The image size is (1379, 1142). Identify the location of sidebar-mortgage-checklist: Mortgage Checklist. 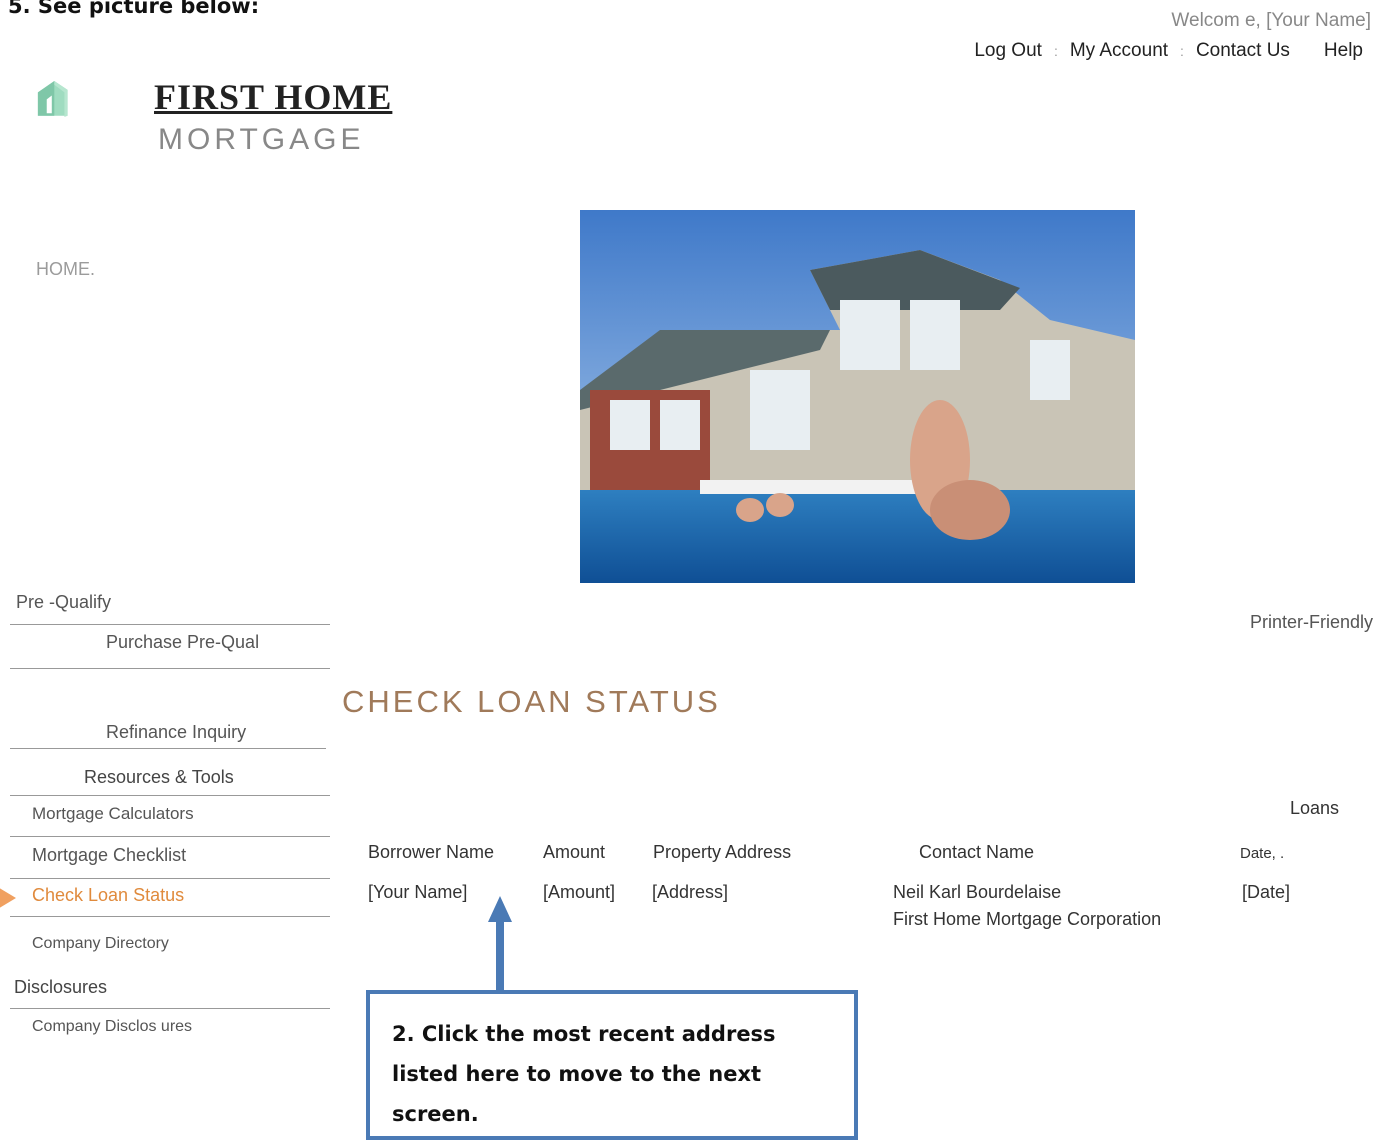
(109, 855).